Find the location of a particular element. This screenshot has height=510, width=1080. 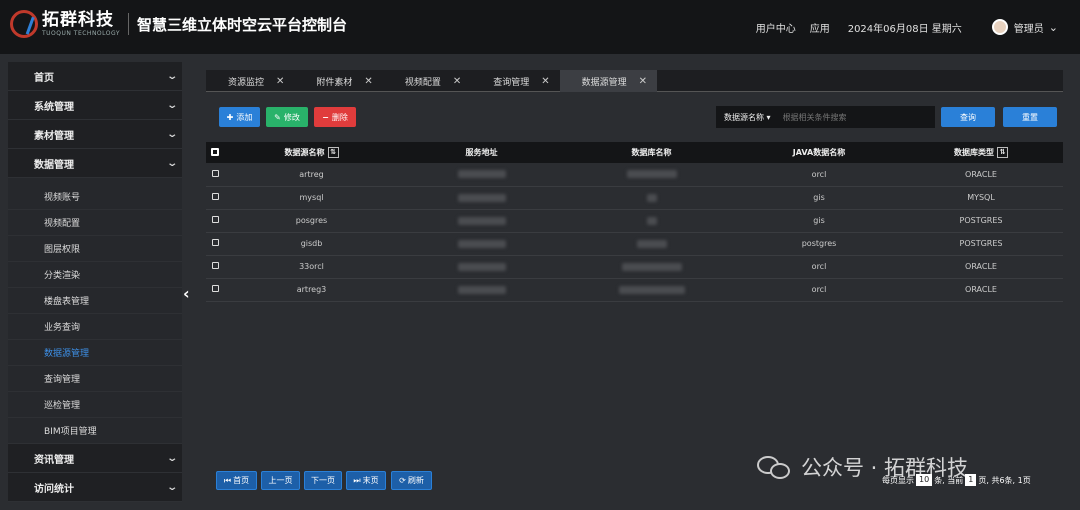

sidebar-item-system: 系统管理 ⌄ is located at coordinates (95, 105).